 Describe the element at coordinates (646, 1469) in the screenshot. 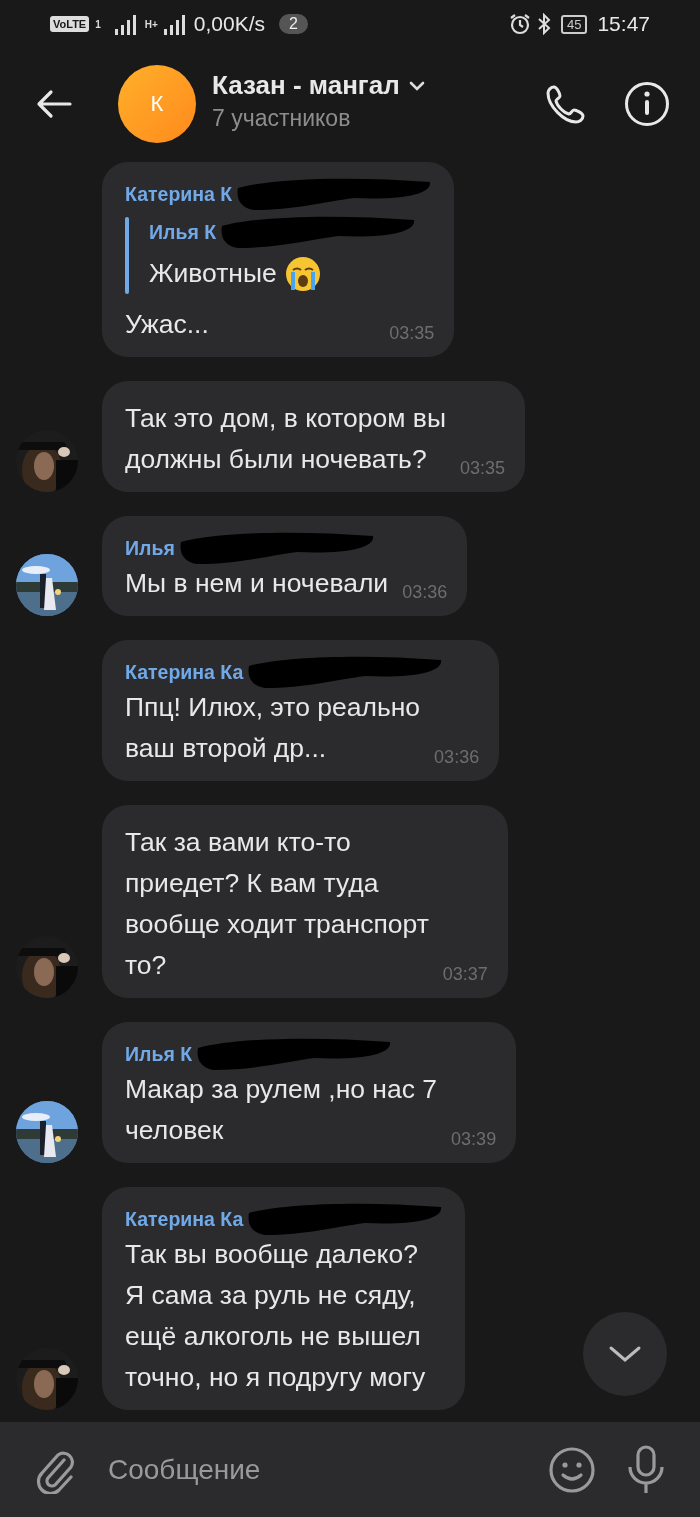

I see `microphone-icon` at that location.